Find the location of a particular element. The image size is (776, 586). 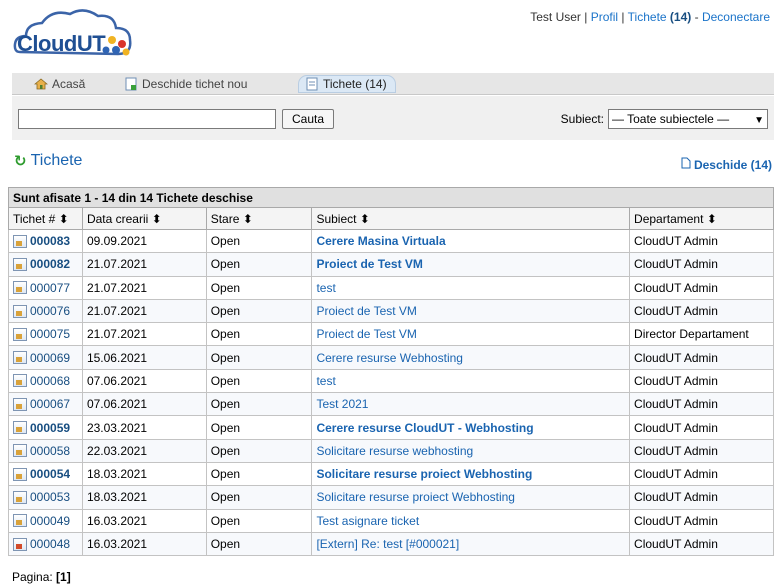

ticket-number-cell: 000076 is located at coordinates (45, 311).